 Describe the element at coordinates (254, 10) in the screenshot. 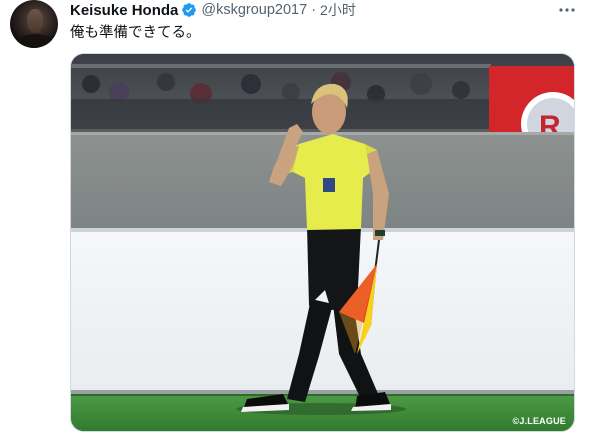

I see `author-handle: @kskgroup2017` at that location.